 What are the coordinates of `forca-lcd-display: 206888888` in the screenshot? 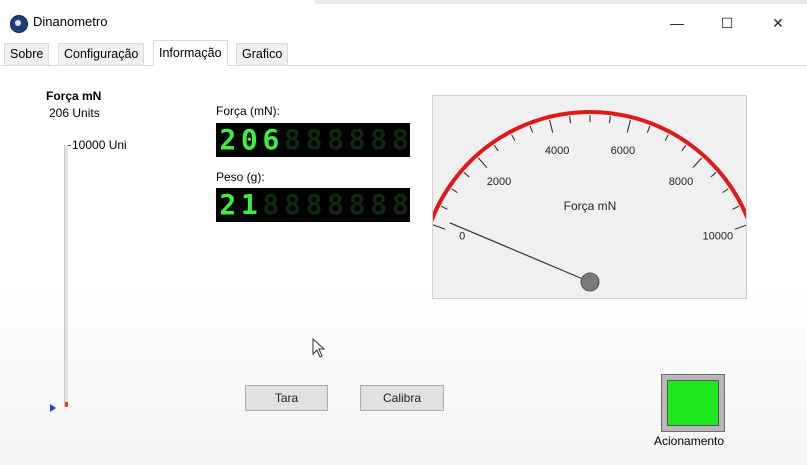 It's located at (313, 140).